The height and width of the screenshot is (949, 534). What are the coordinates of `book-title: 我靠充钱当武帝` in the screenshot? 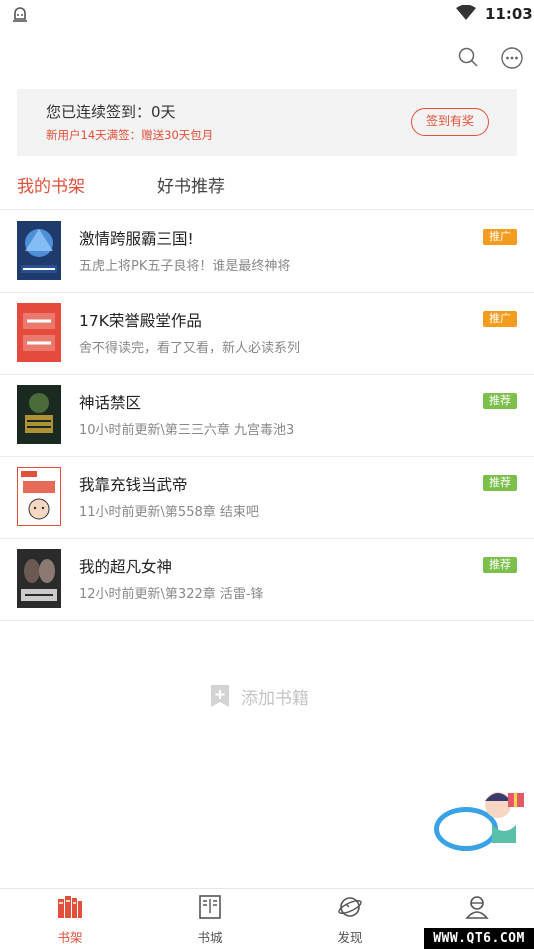 It's located at (133, 485).